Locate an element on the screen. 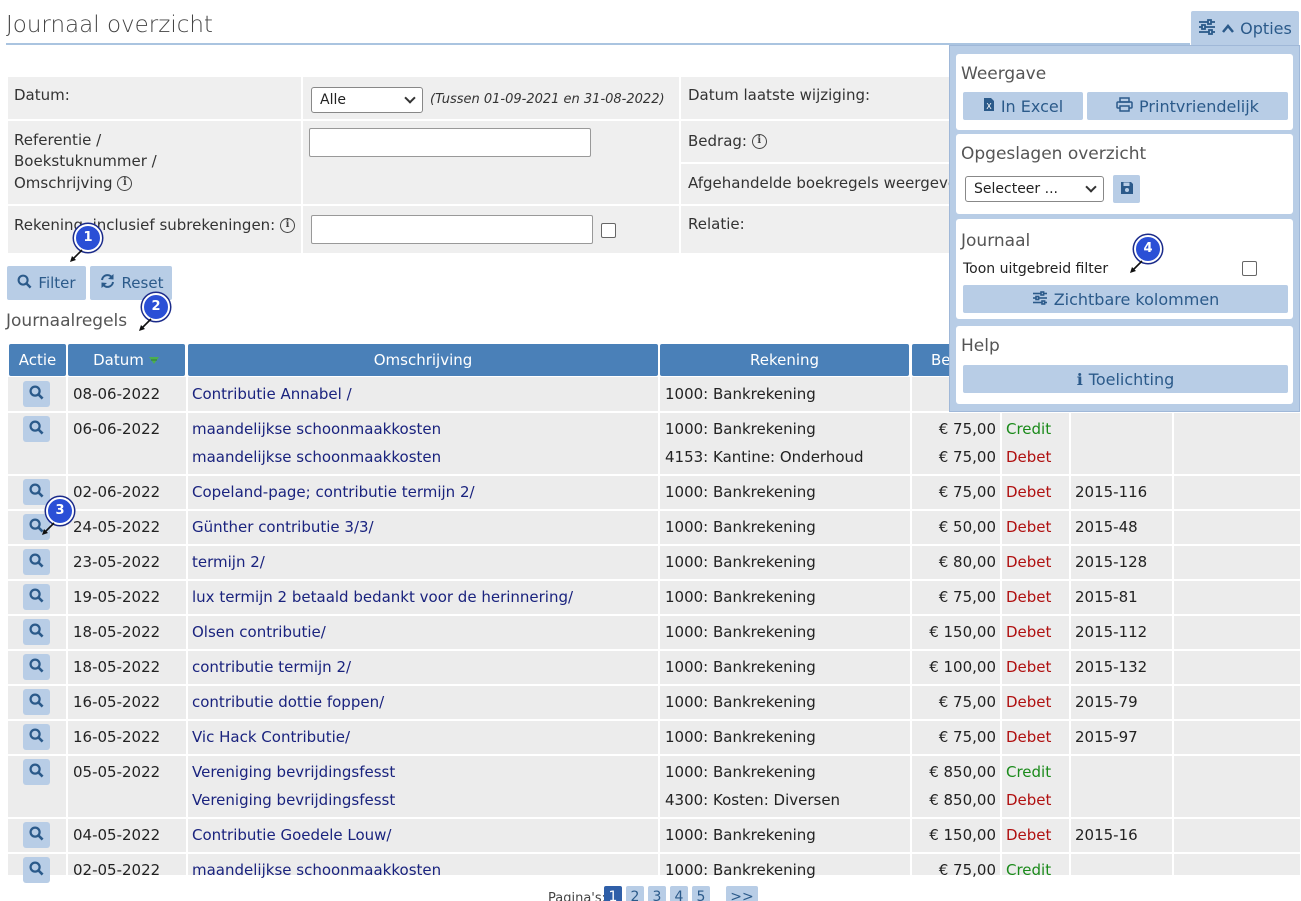 This screenshot has width=1301, height=901. entry-date: 19-05-2022 is located at coordinates (117, 597).